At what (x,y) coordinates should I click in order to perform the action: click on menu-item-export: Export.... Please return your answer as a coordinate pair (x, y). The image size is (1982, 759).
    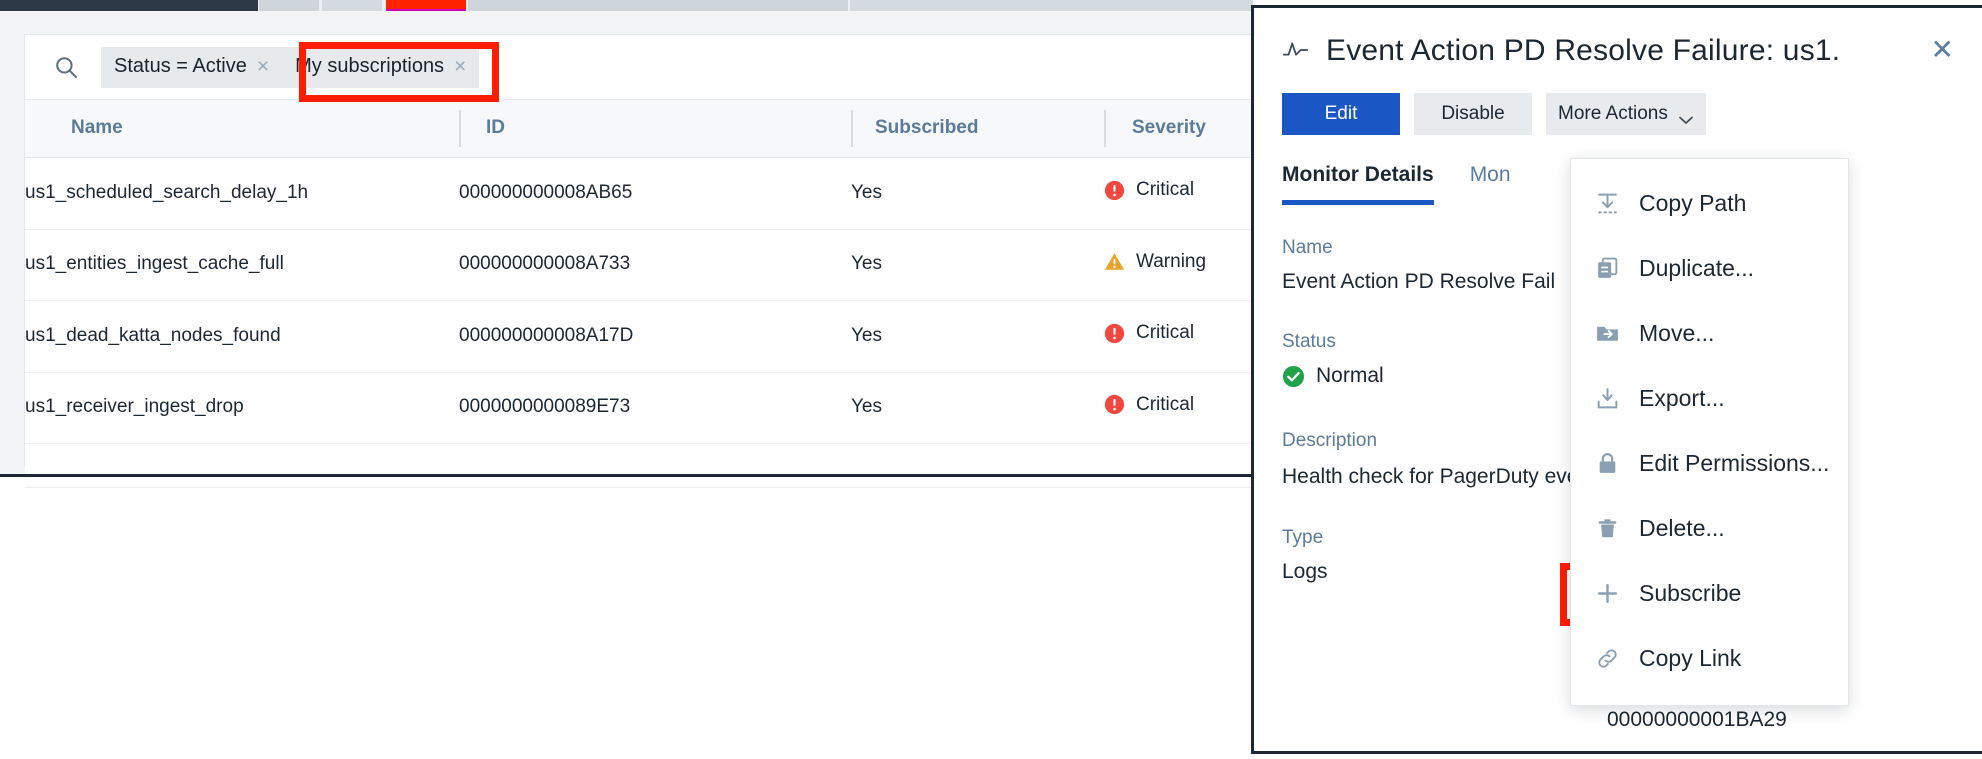
    Looking at the image, I should click on (1709, 398).